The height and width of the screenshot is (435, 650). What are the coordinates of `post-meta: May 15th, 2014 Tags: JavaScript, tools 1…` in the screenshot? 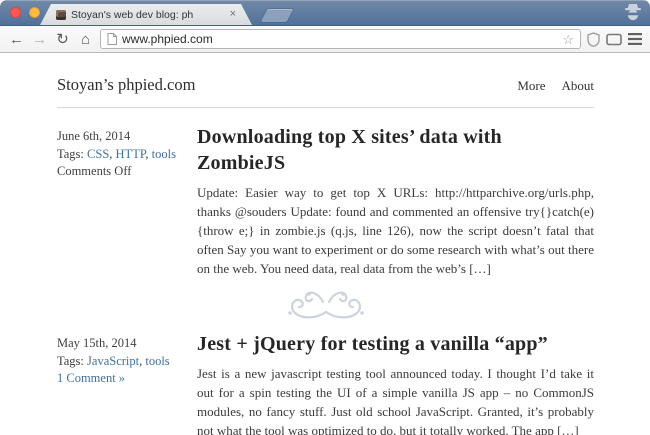 It's located at (127, 383).